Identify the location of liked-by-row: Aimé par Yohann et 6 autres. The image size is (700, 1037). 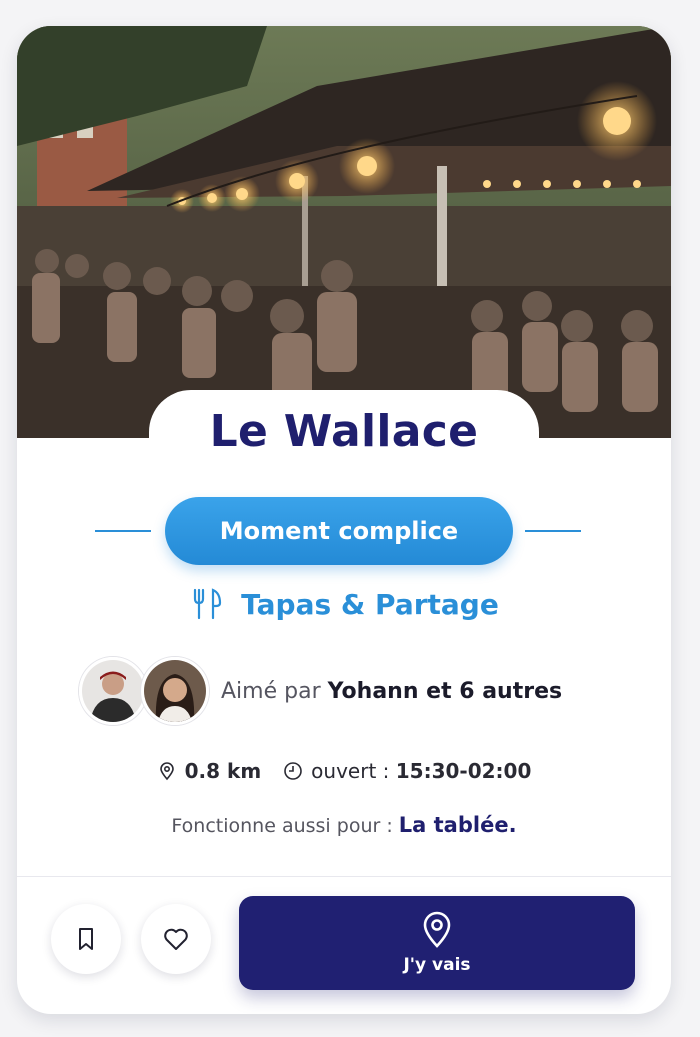
(320, 691).